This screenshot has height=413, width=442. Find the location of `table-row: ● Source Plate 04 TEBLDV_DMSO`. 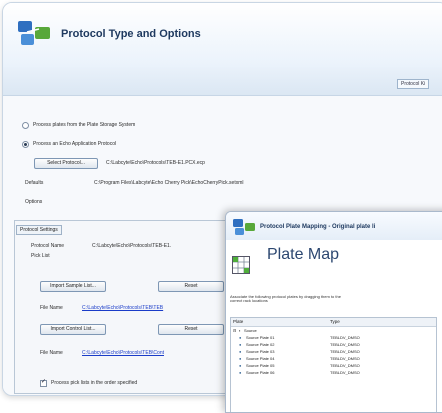

table-row: ● Source Plate 04 TEBLDV_DMSO is located at coordinates (333, 358).